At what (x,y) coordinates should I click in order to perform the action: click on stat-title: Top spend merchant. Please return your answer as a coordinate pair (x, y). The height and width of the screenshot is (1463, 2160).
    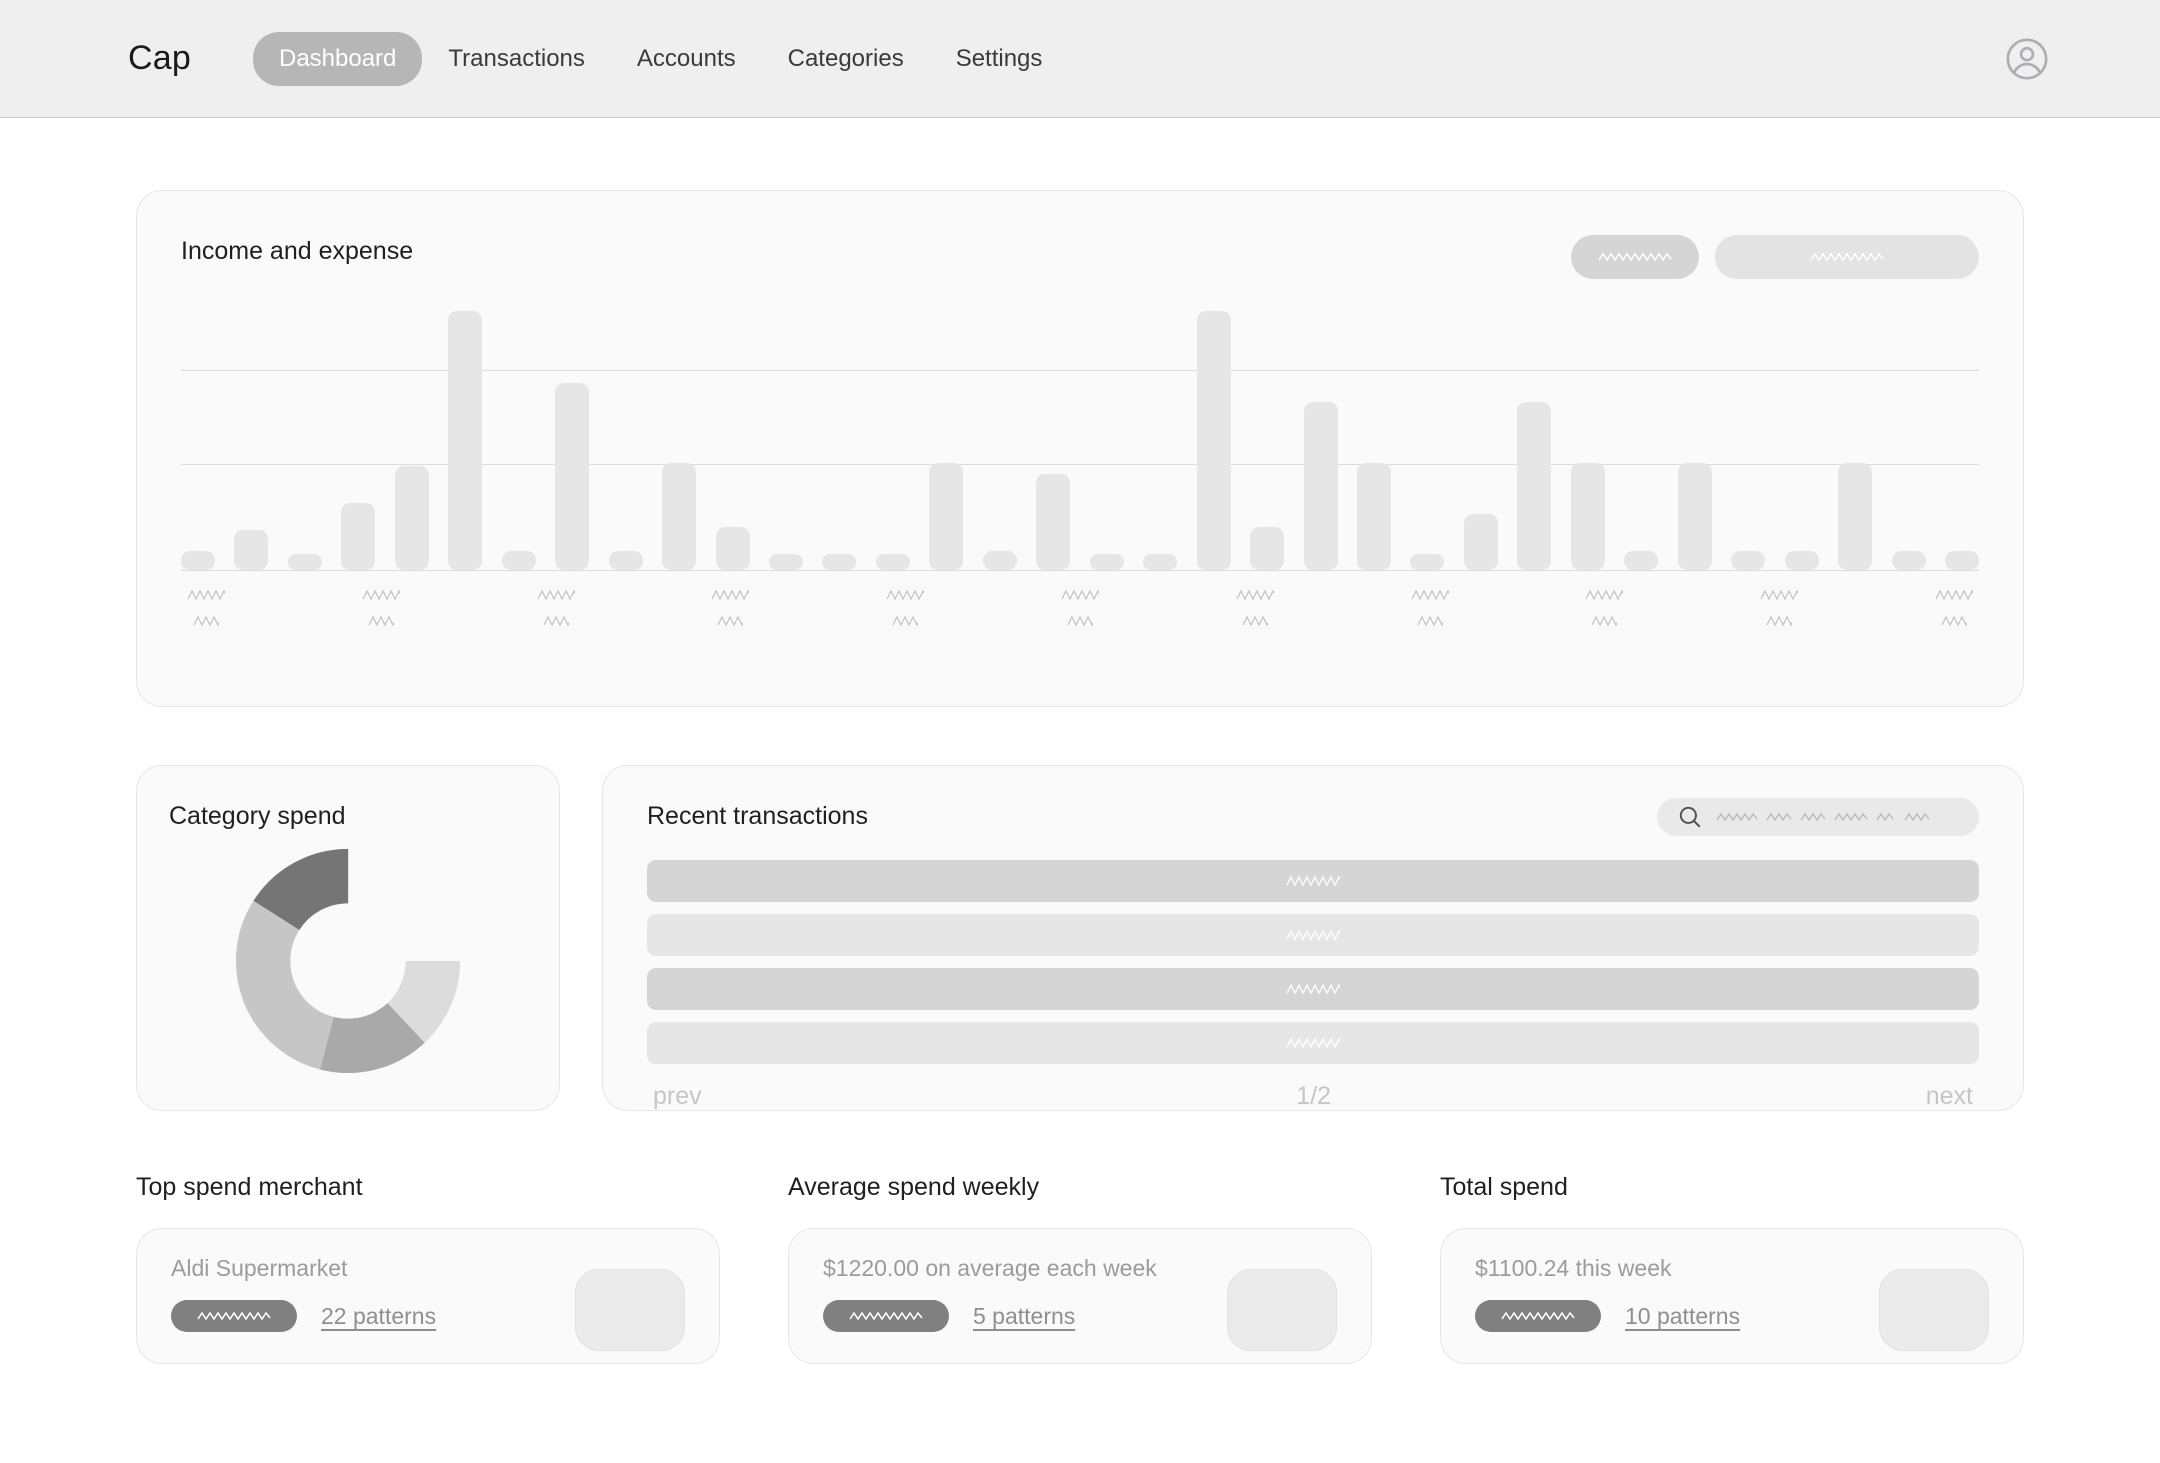
    Looking at the image, I should click on (249, 1187).